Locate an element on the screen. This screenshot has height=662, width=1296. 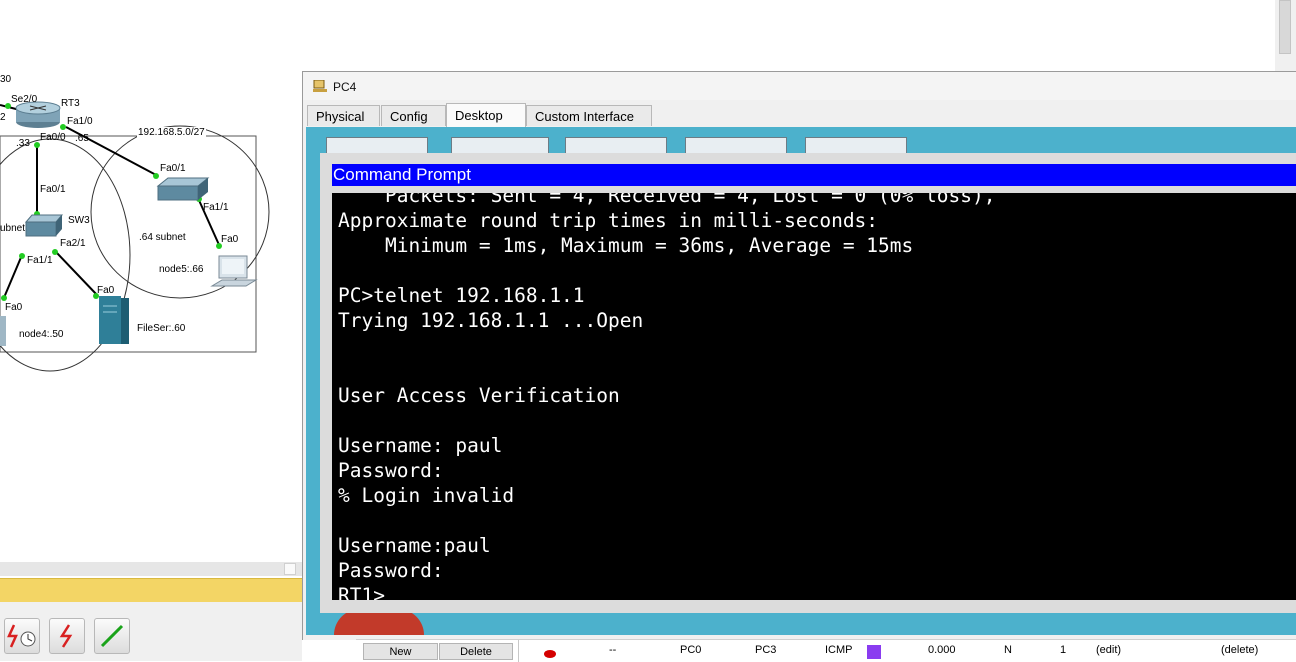
device-label-rt3: RT3 is located at coordinates (70, 103).